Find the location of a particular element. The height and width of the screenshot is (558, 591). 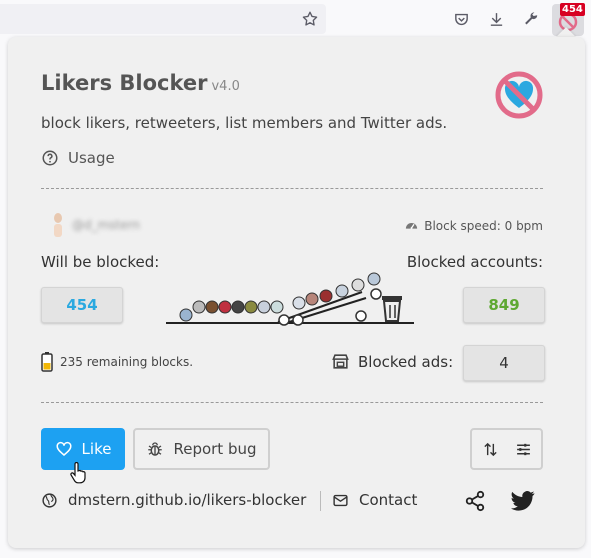

app-name: Likers Blocker is located at coordinates (124, 83).